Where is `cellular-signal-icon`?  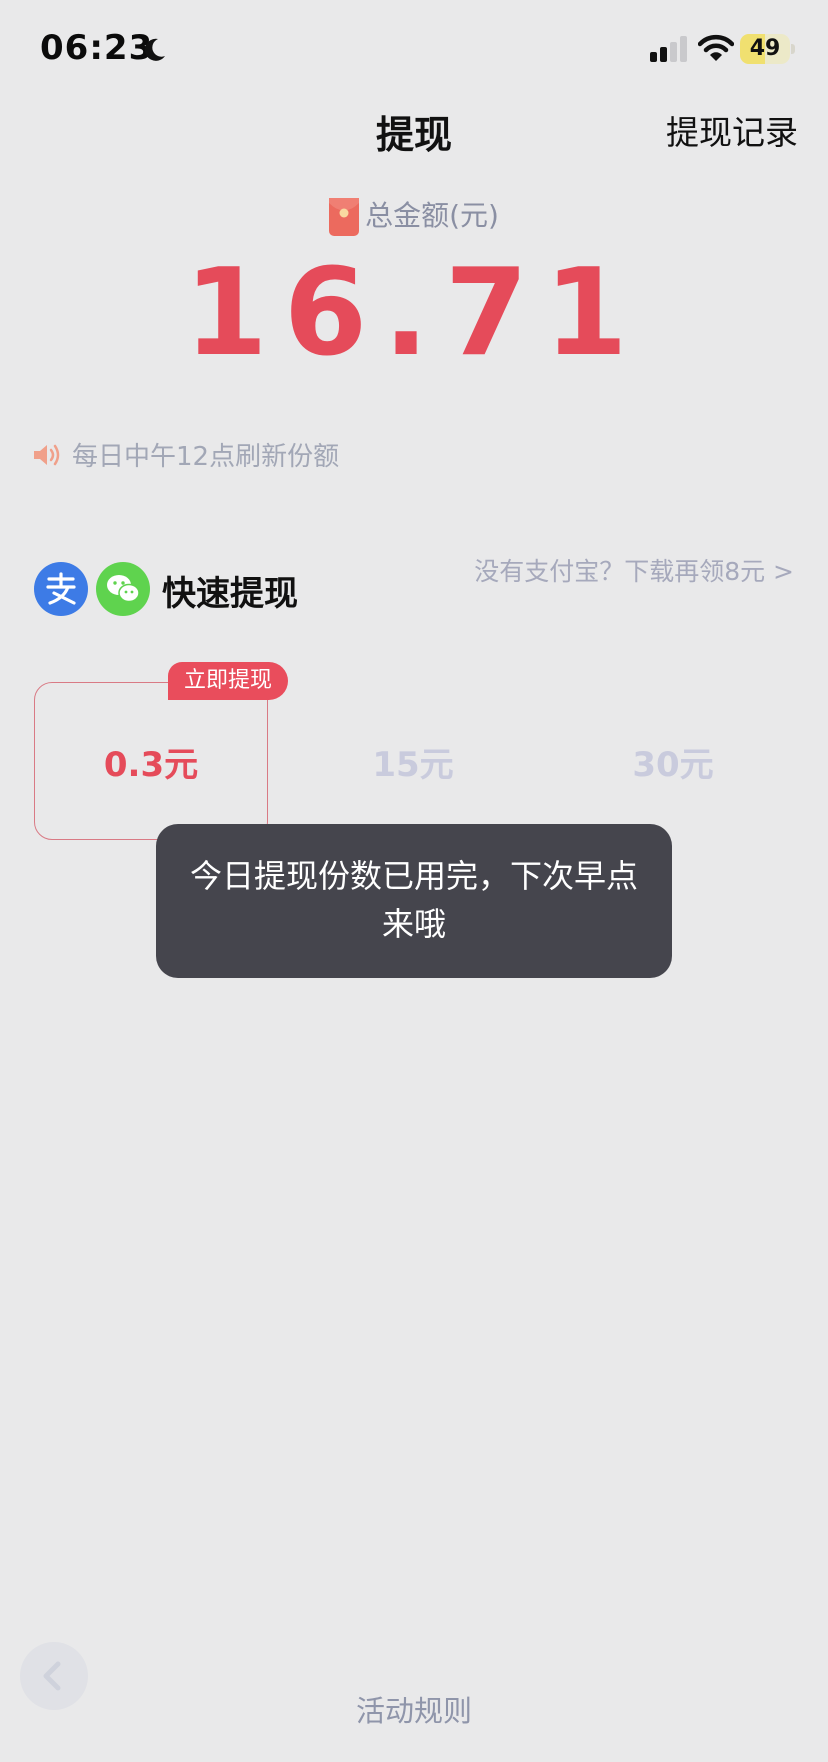 cellular-signal-icon is located at coordinates (668, 49).